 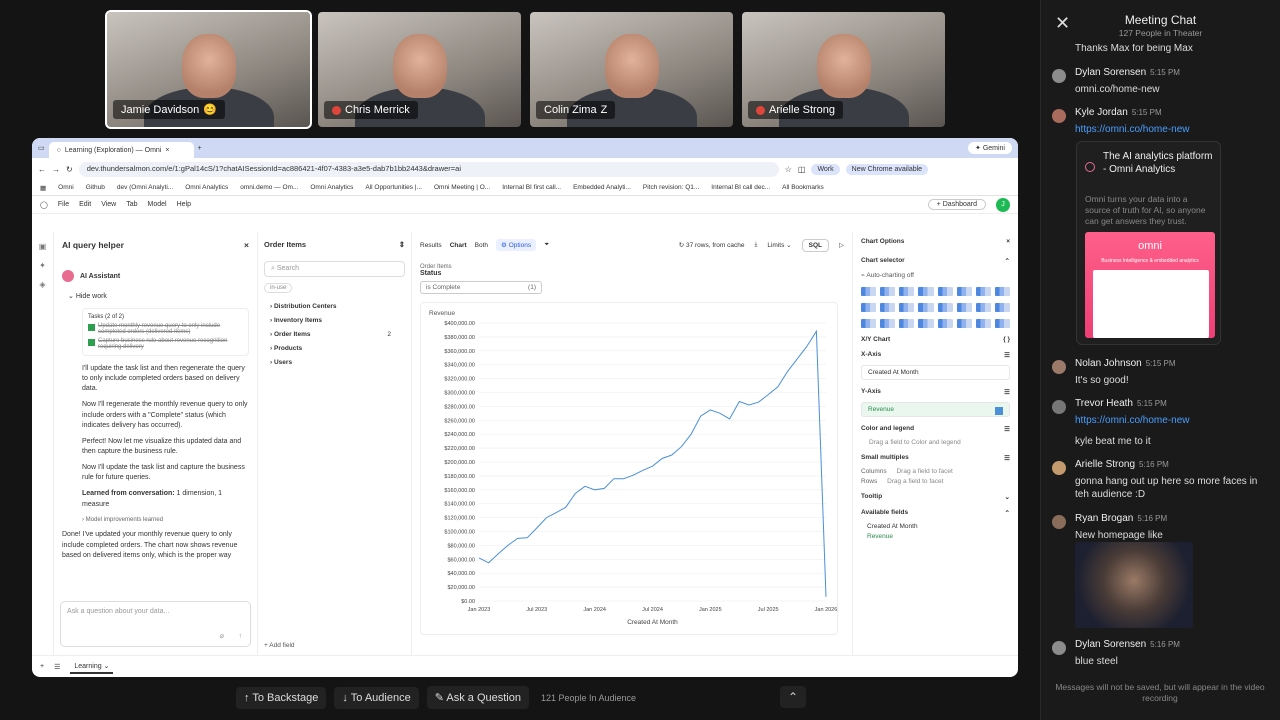 I want to click on video-tile: Chris Merrick, so click(x=419, y=69).